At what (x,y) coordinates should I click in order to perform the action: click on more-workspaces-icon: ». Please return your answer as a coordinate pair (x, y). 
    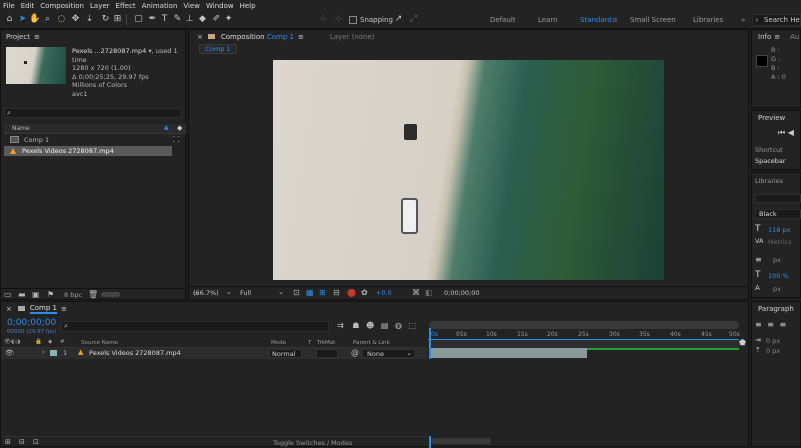
    Looking at the image, I should click on (743, 20).